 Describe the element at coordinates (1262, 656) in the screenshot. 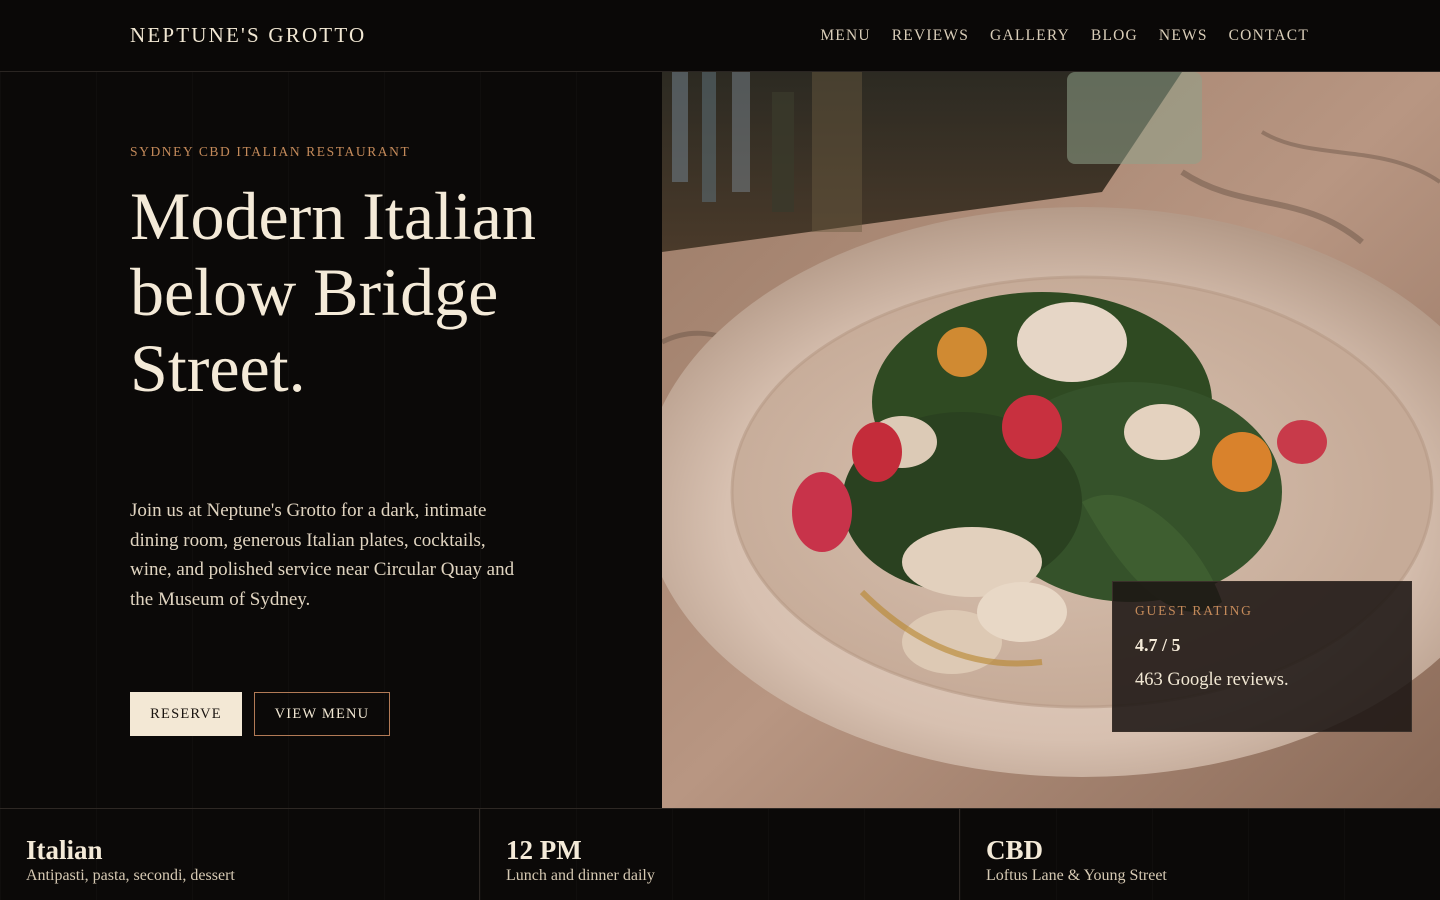

I see `guest-rating-card: GUEST RATING 4.7 / 5 463 Google reviews.` at that location.